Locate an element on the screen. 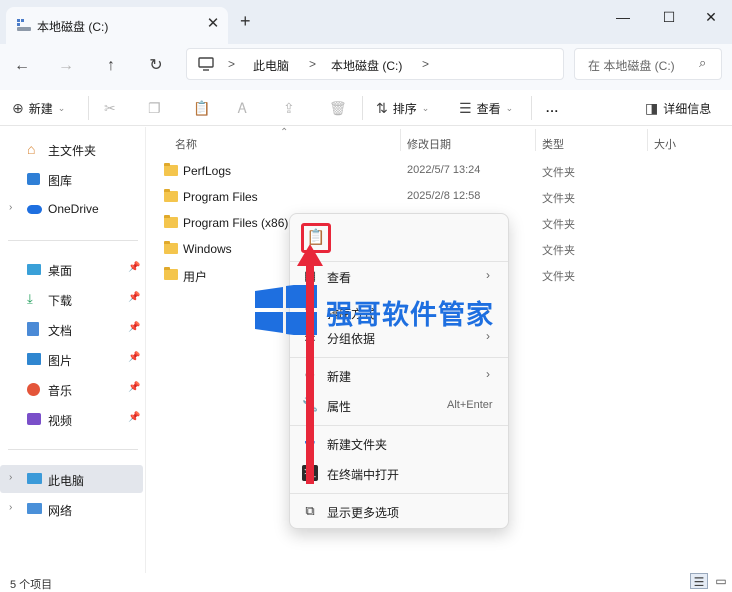 The height and width of the screenshot is (592, 732). search-input: 在 本地磁盘 (C:) ⌕ is located at coordinates (648, 64).